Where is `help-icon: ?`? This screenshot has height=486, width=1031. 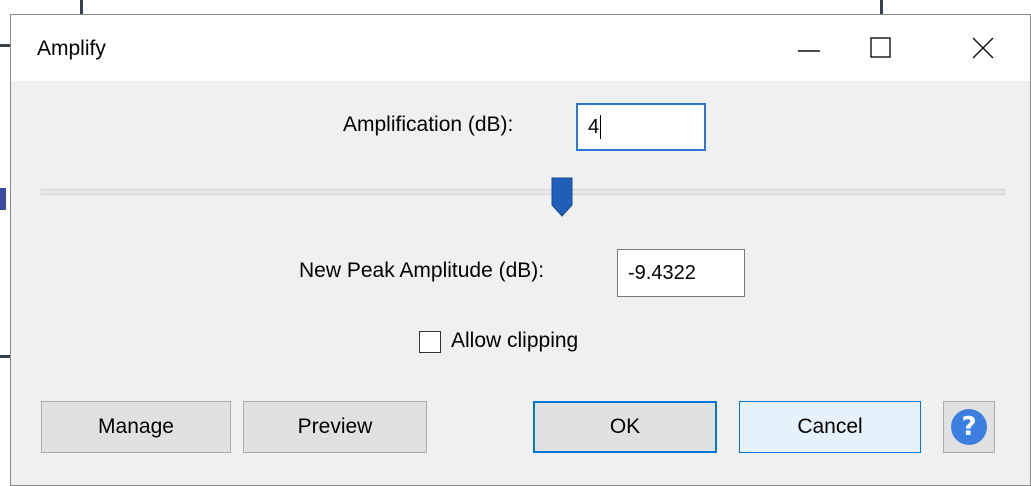 help-icon: ? is located at coordinates (969, 427).